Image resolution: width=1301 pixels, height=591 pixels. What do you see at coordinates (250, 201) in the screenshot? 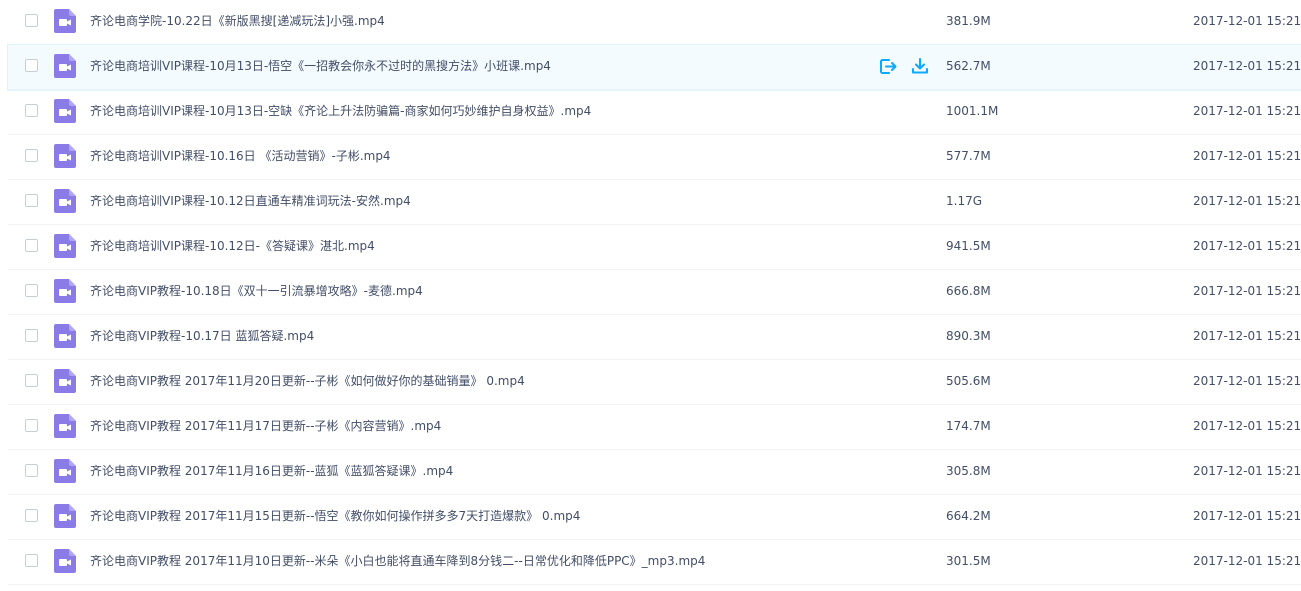
I see `file-name: 齐论电商培训VIP课程-10.12日直通车精准词玩法-安然.mp4` at bounding box center [250, 201].